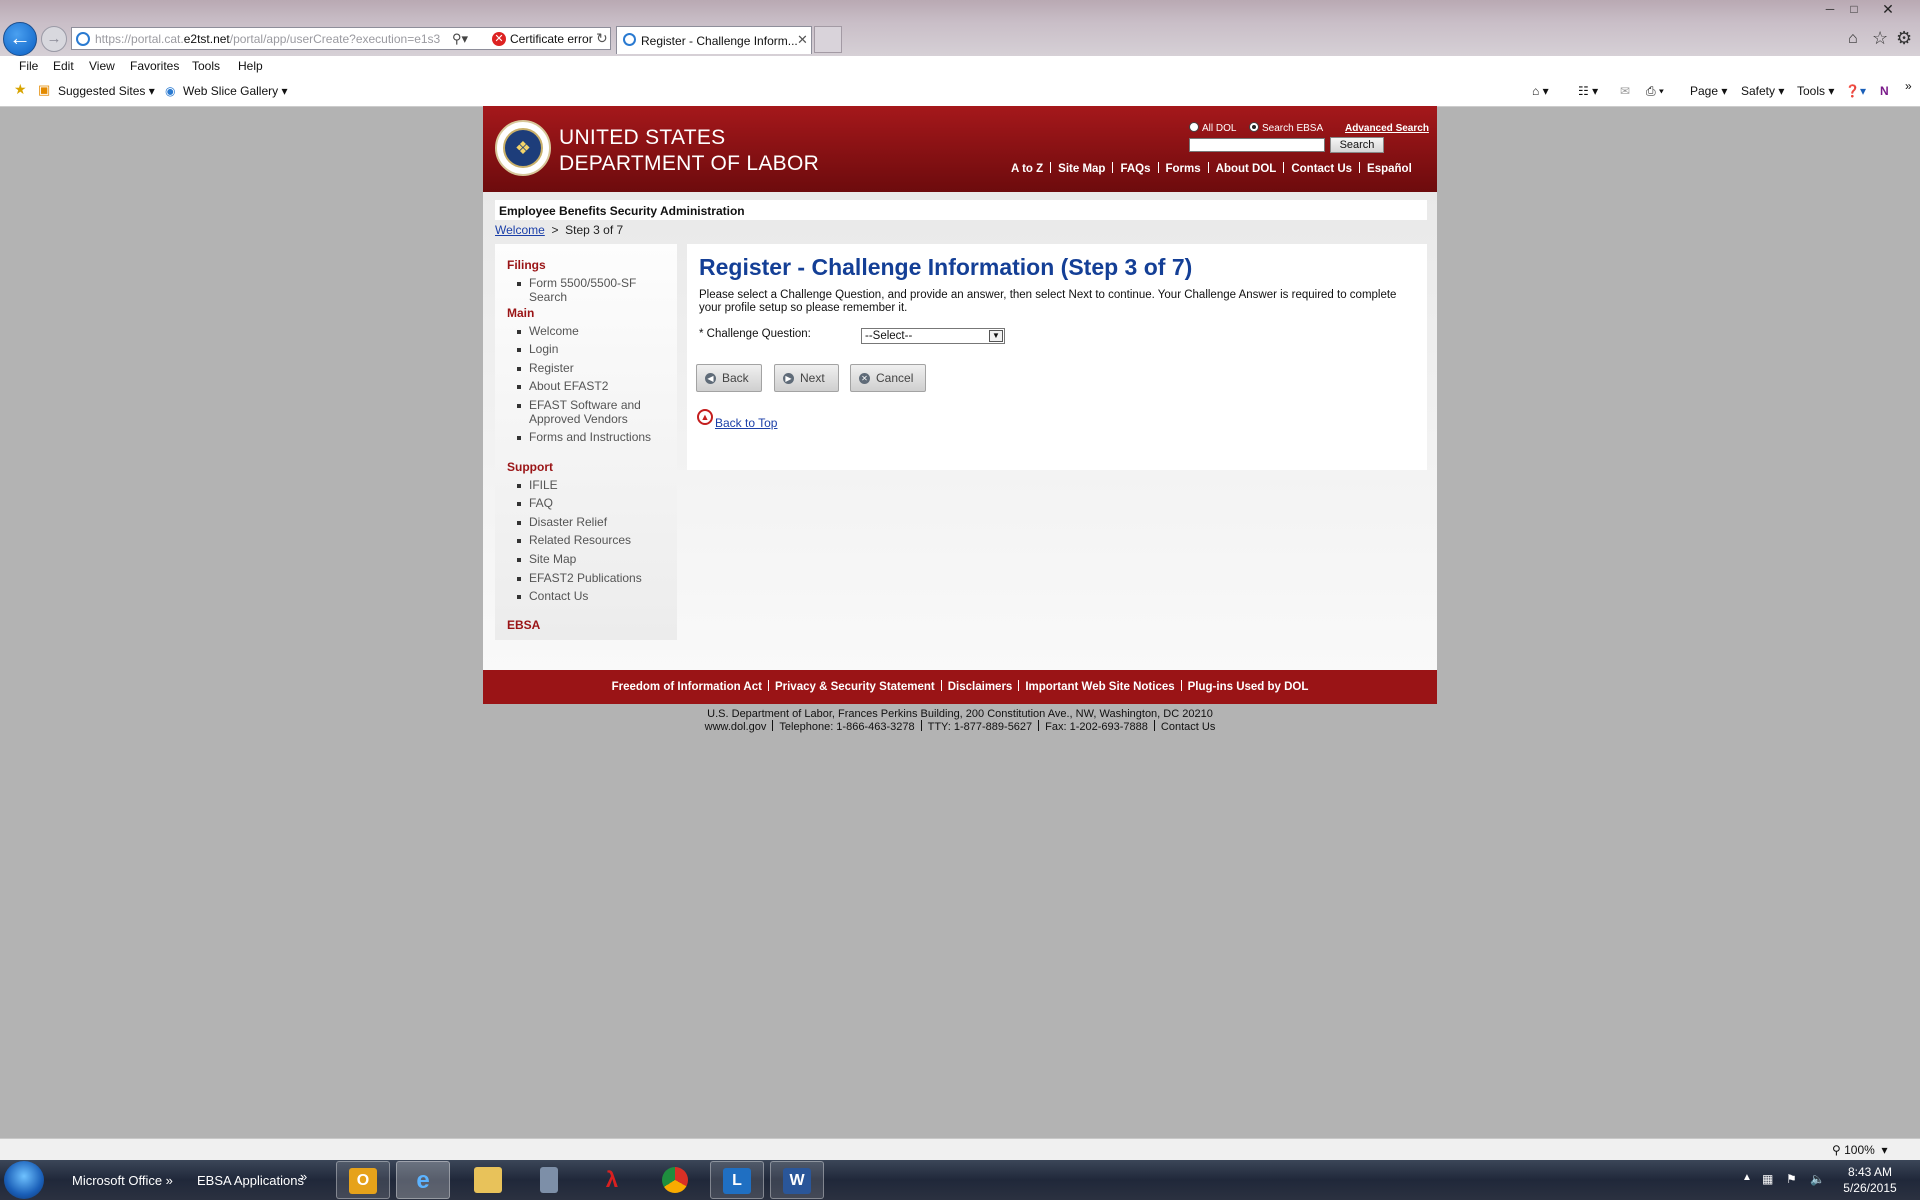 The width and height of the screenshot is (1920, 1200). Describe the element at coordinates (541, 503) in the screenshot. I see `sidebar-item-faq: FAQ` at that location.